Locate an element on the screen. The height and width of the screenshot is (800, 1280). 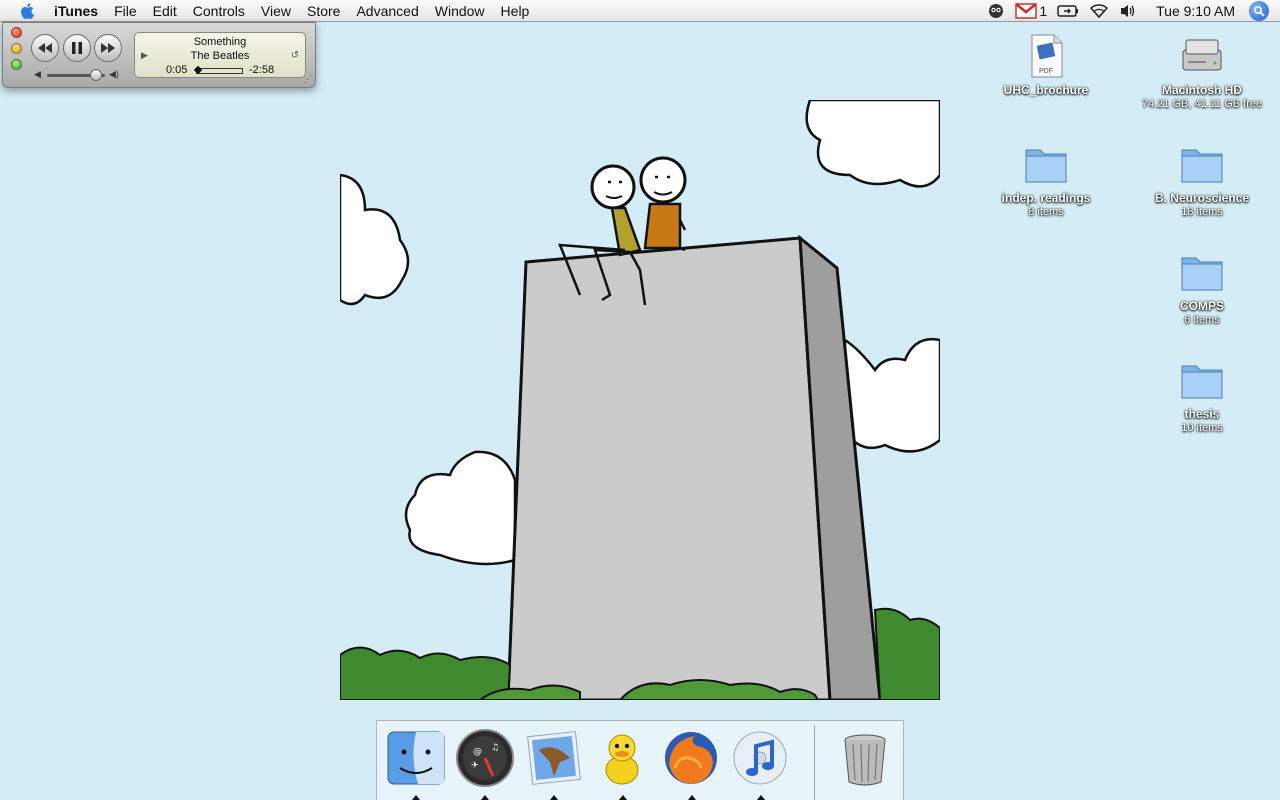
minimize-button is located at coordinates (16, 48).